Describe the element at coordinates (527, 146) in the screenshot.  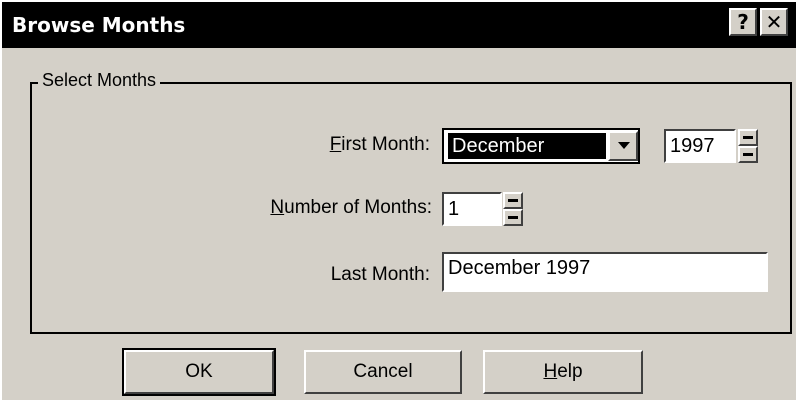
I see `first-month-value: December` at that location.